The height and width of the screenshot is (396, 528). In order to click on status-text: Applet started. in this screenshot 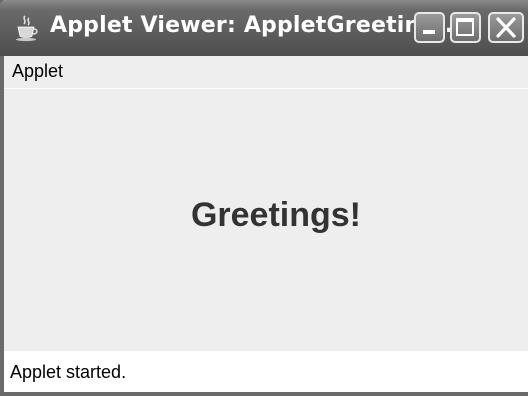, I will do `click(68, 372)`.